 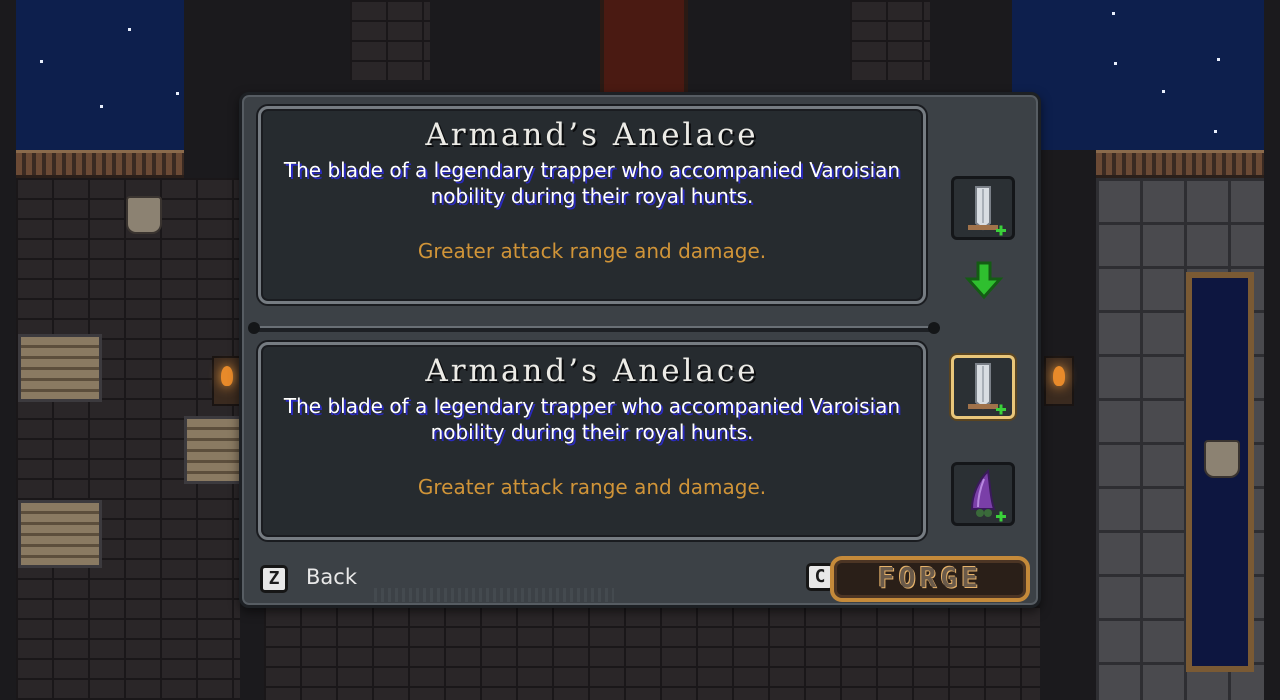 What do you see at coordinates (592, 135) in the screenshot?
I see `current-item-name: Armand’s Anelace` at bounding box center [592, 135].